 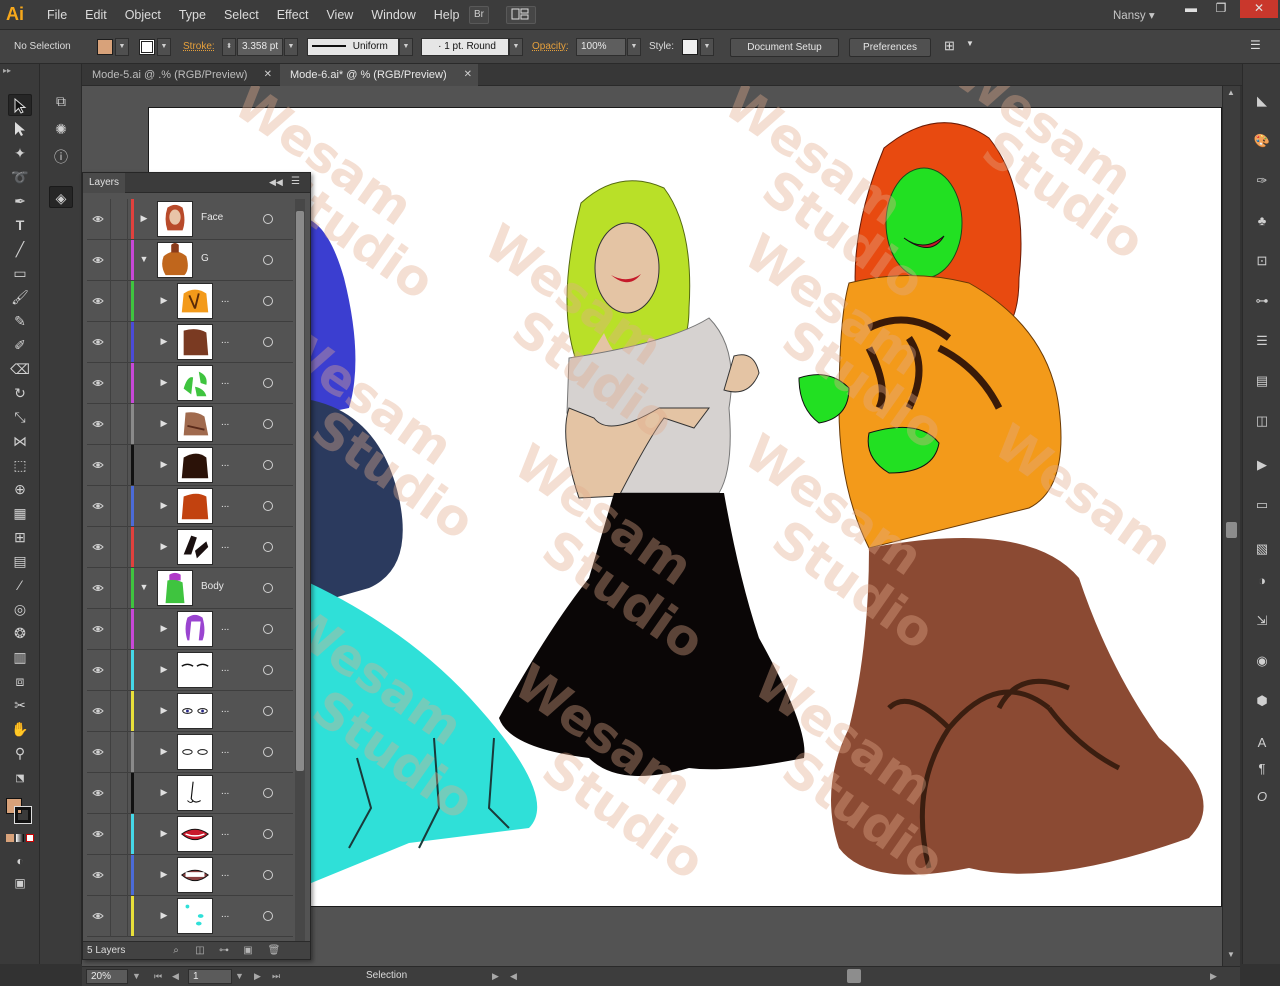 What do you see at coordinates (61, 101) in the screenshot?
I see `transparency-panel-icon: ⧉` at bounding box center [61, 101].